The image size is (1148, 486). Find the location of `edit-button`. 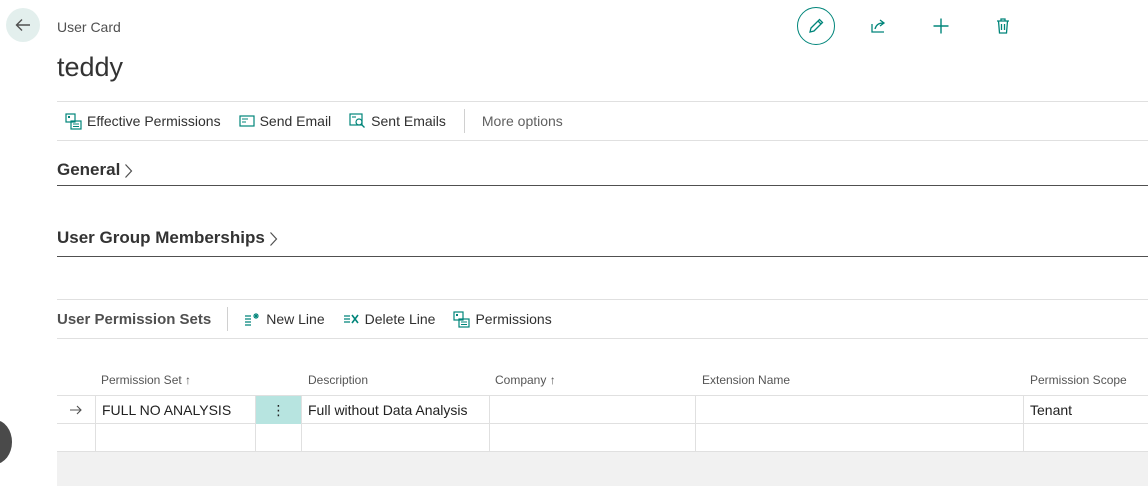

edit-button is located at coordinates (816, 26).